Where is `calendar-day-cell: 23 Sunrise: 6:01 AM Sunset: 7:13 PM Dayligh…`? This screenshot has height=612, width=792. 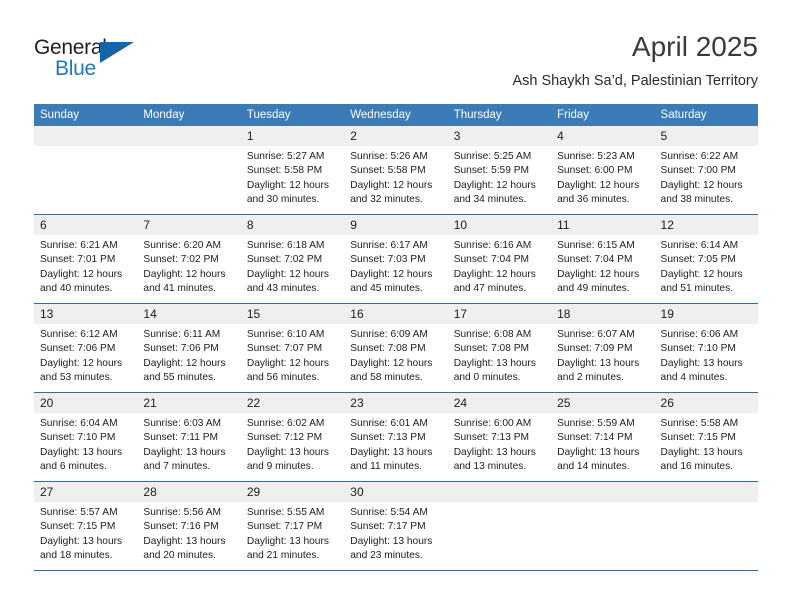 calendar-day-cell: 23 Sunrise: 6:01 AM Sunset: 7:13 PM Dayligh… is located at coordinates (396, 437).